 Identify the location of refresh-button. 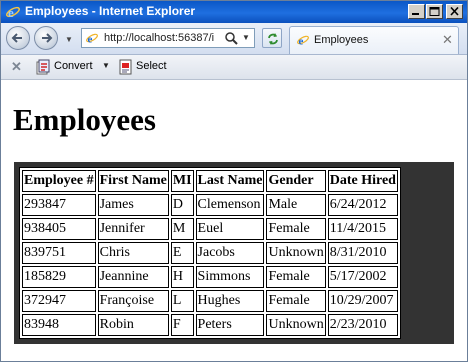
(272, 38).